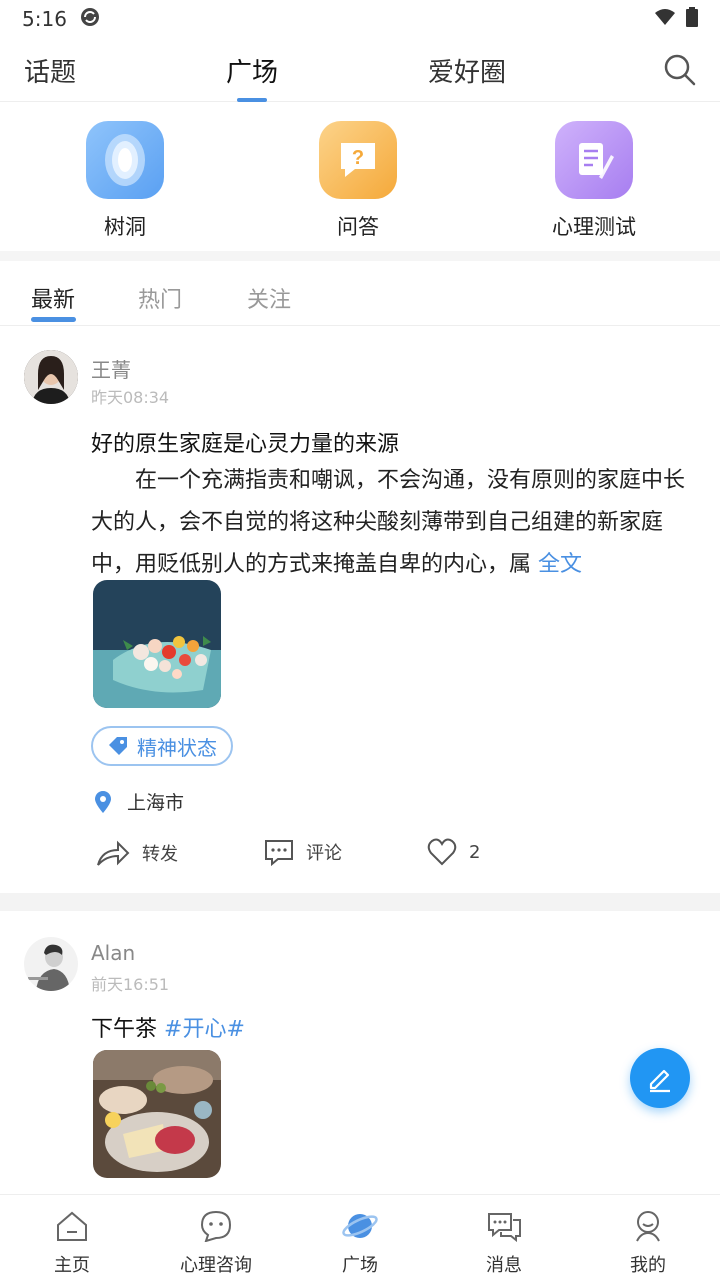  I want to click on tag-icon, so click(118, 746).